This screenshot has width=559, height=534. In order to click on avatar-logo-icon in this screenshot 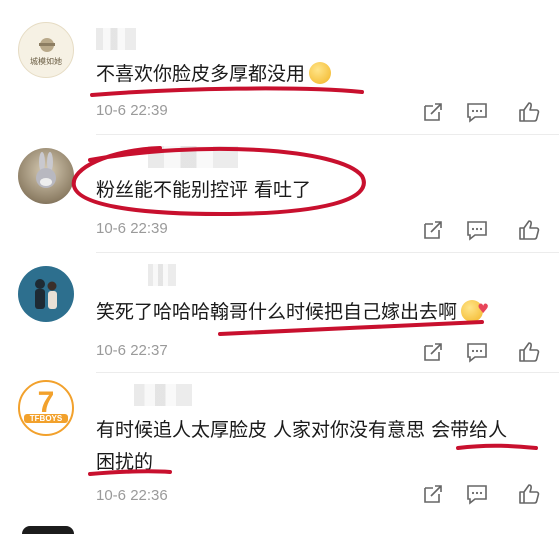, I will do `click(47, 45)`.